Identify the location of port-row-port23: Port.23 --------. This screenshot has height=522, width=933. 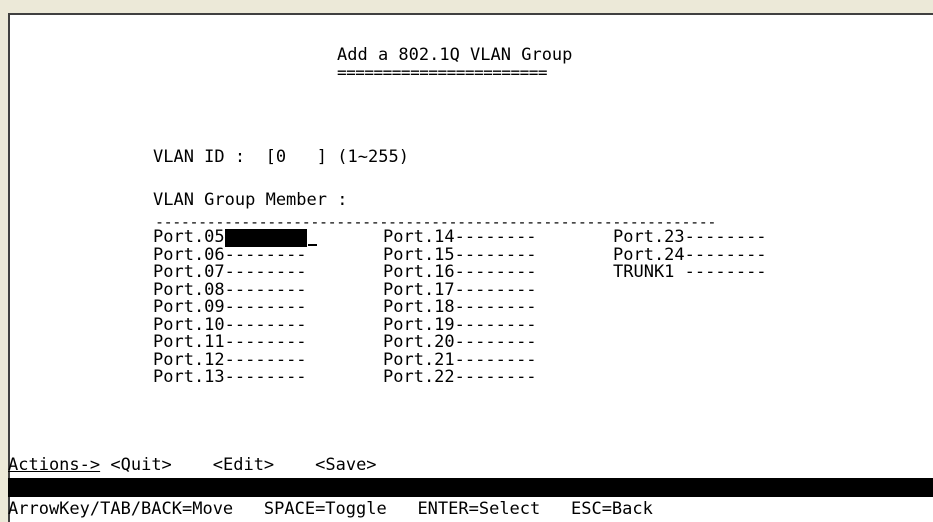
(690, 237).